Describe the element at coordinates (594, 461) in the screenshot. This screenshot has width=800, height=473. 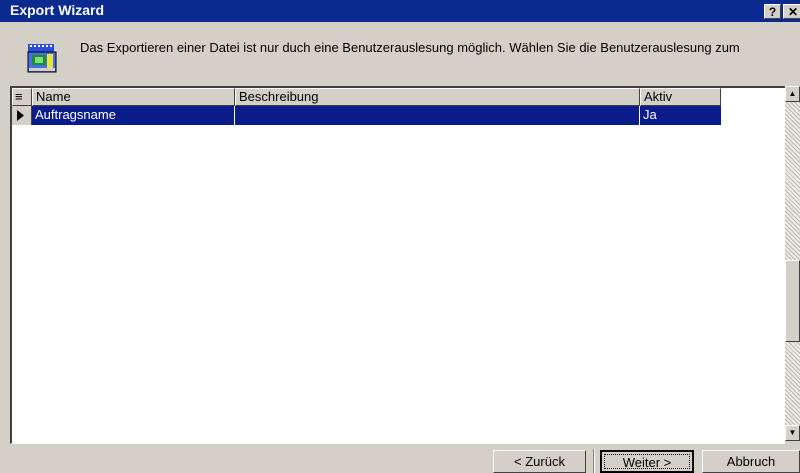
I see `button-divider` at that location.